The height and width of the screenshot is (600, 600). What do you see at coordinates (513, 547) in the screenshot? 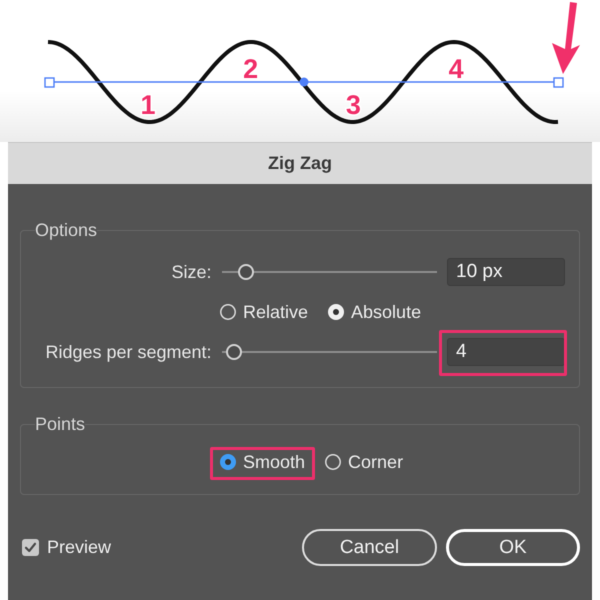
I see `dialog-button: OK` at bounding box center [513, 547].